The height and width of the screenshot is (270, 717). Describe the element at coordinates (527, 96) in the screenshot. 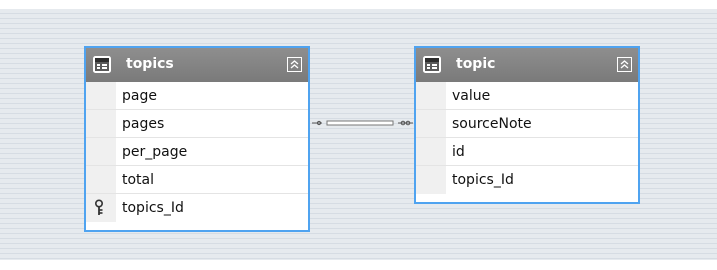

I see `field-row: value` at that location.